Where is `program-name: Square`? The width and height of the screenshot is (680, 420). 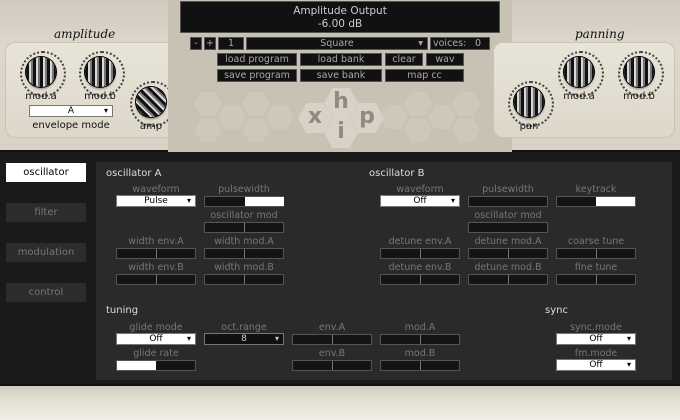 program-name: Square is located at coordinates (337, 43).